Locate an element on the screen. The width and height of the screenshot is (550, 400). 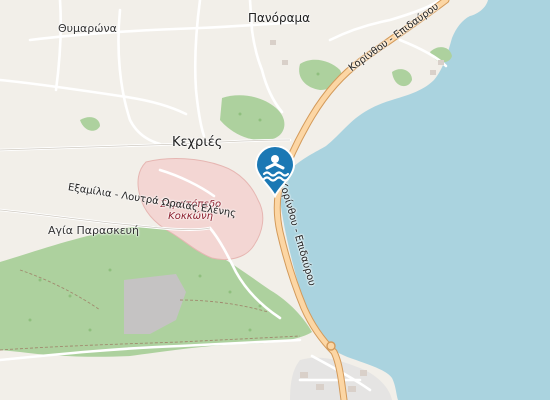
label-thymarona: Θυμαρώνα is located at coordinates (87, 28).